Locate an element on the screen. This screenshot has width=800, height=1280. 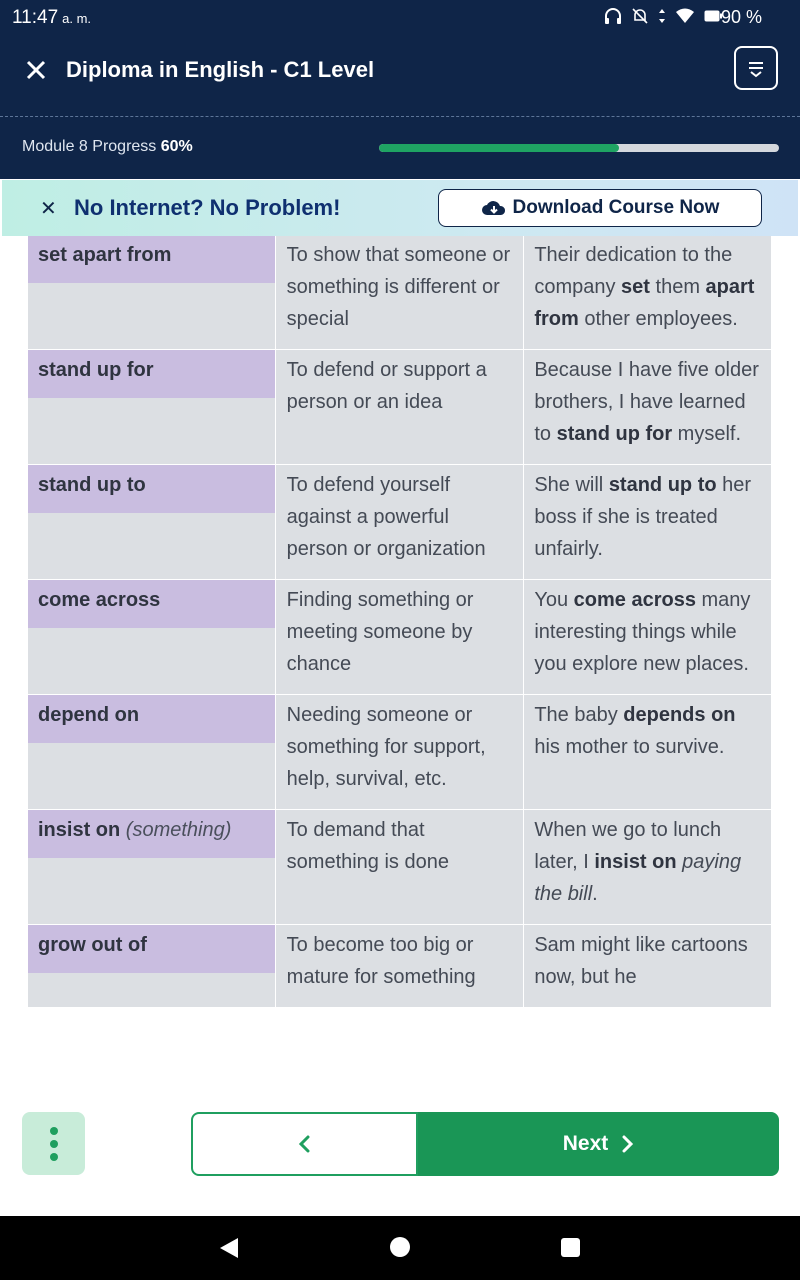
data-arrows-icon is located at coordinates (662, 16).